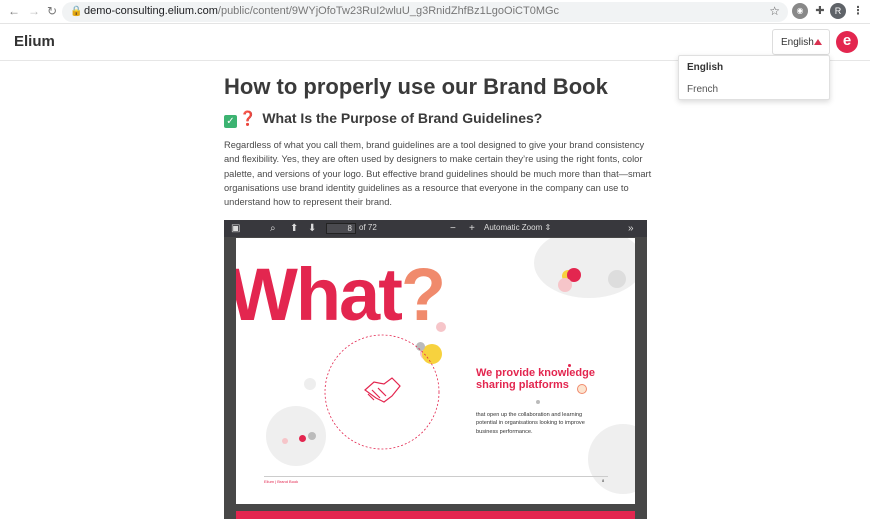  I want to click on zoom-in-icon: +, so click(472, 228).